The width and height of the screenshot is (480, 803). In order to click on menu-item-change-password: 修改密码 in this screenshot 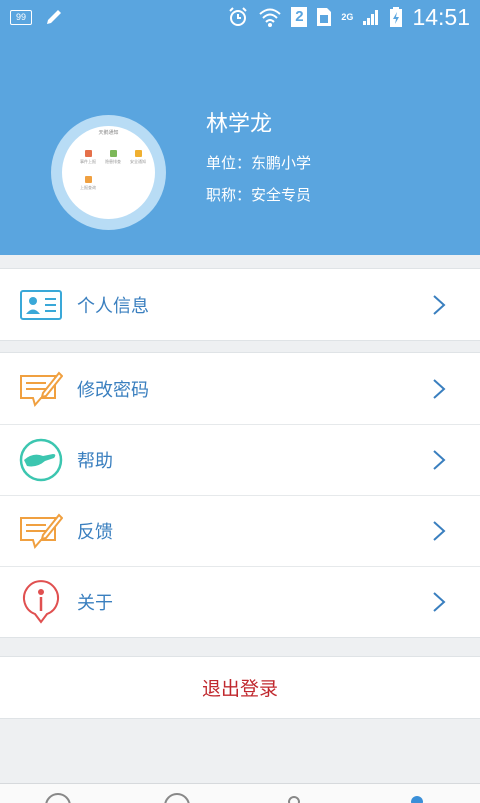, I will do `click(240, 388)`.